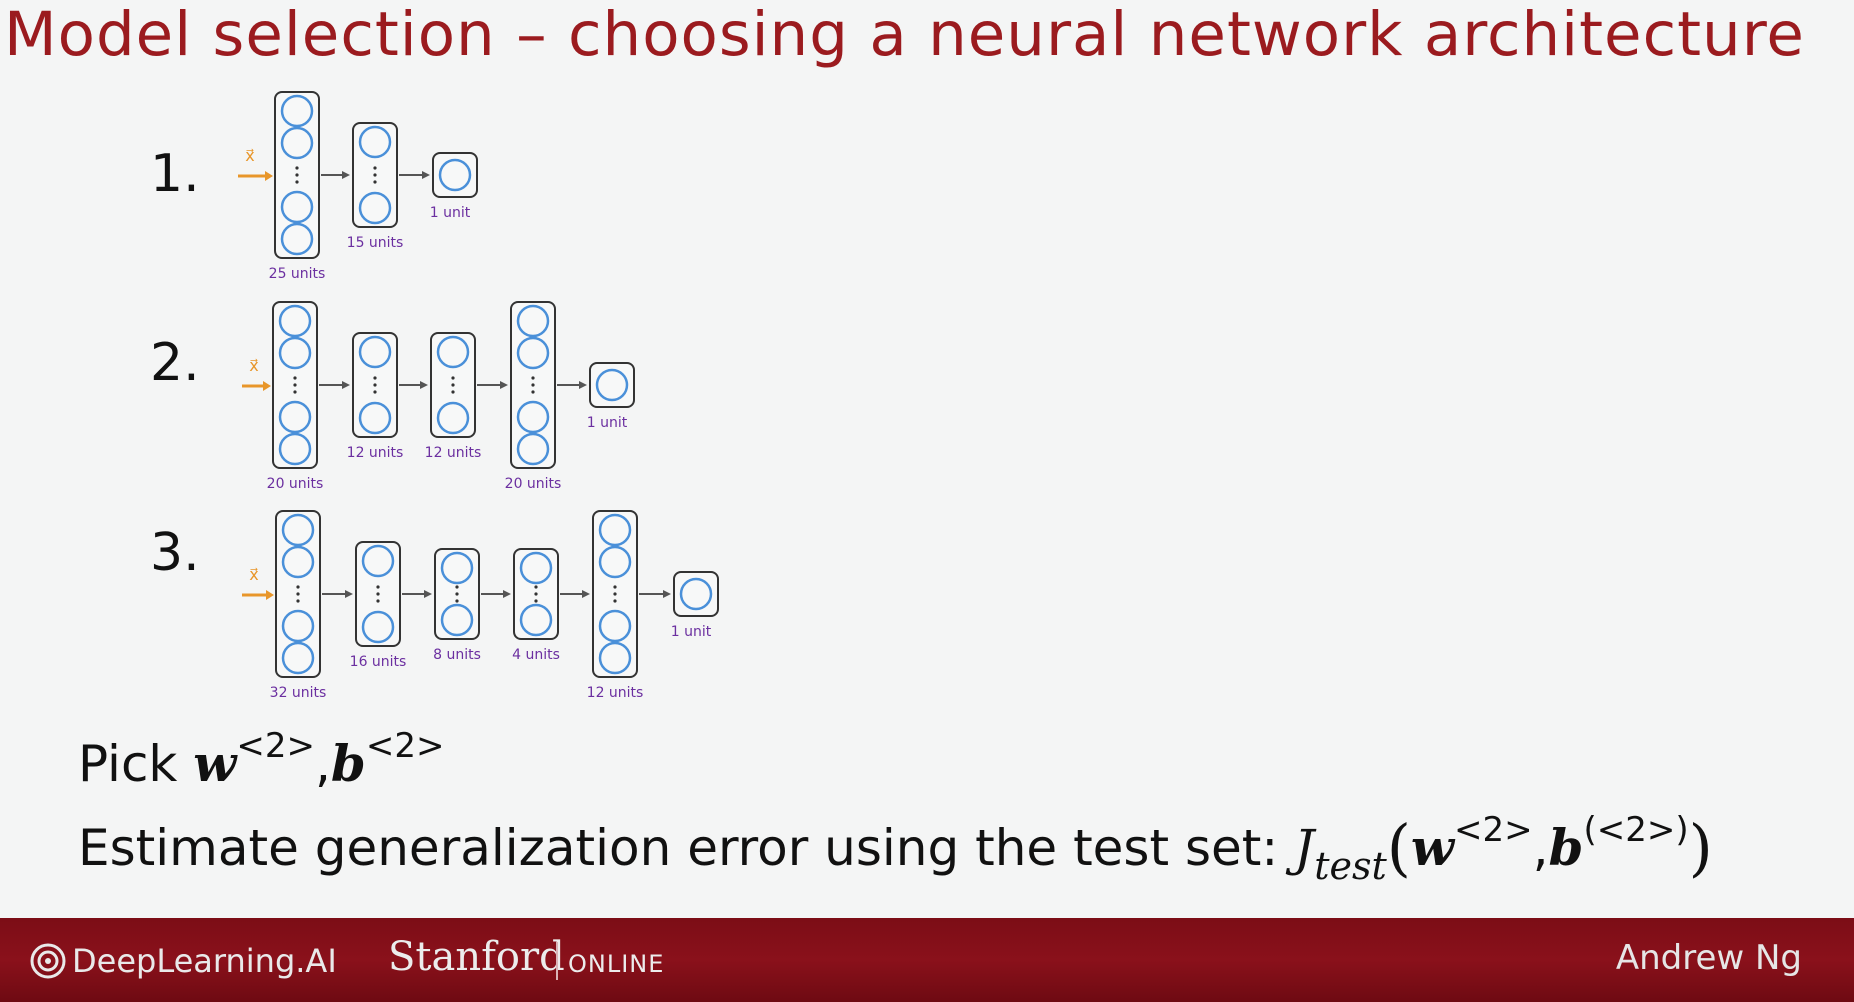 The width and height of the screenshot is (1854, 1002). What do you see at coordinates (457, 655) in the screenshot?
I see `layer-units-label: 8 units` at bounding box center [457, 655].